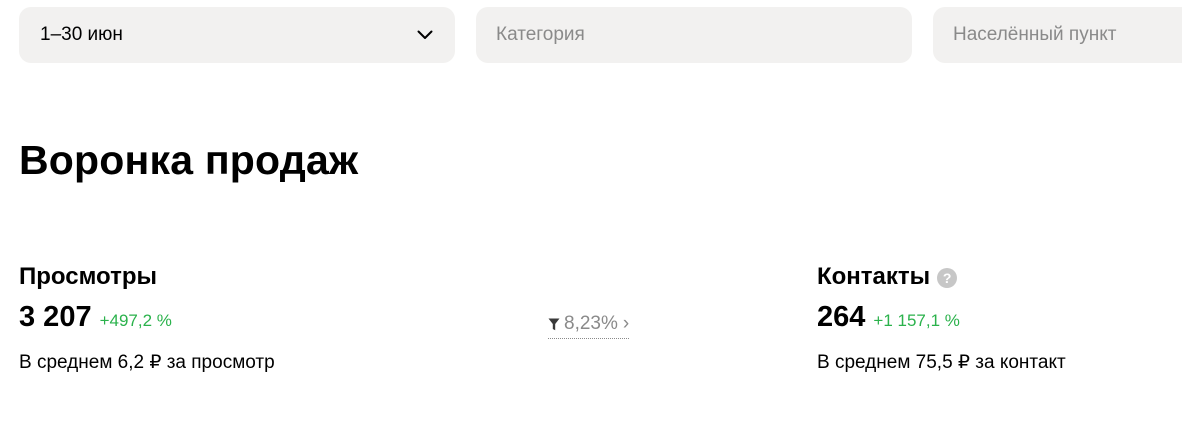 This screenshot has height=446, width=1182. Describe the element at coordinates (841, 317) in the screenshot. I see `contacts-value: 264` at that location.